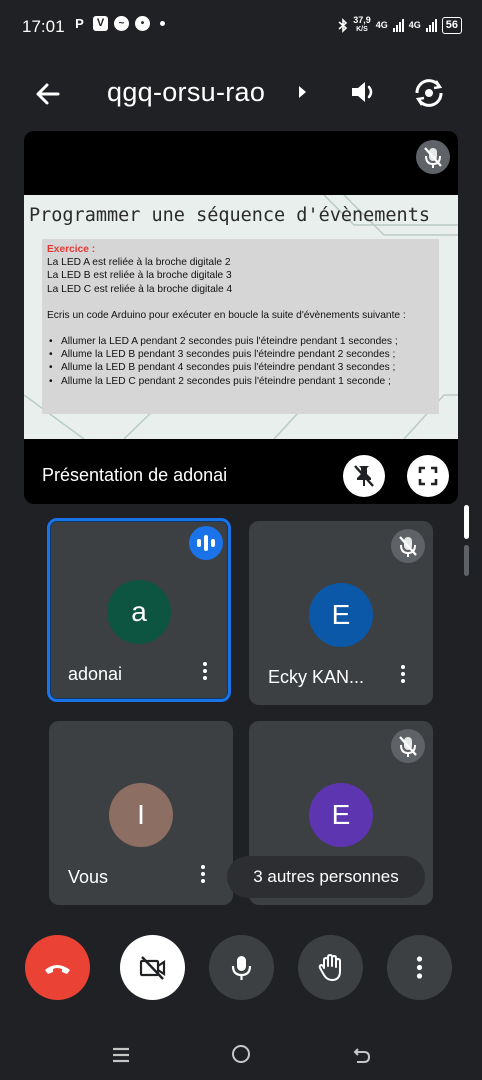 The height and width of the screenshot is (1080, 482). I want to click on chevron-right-icon, so click(302, 92).